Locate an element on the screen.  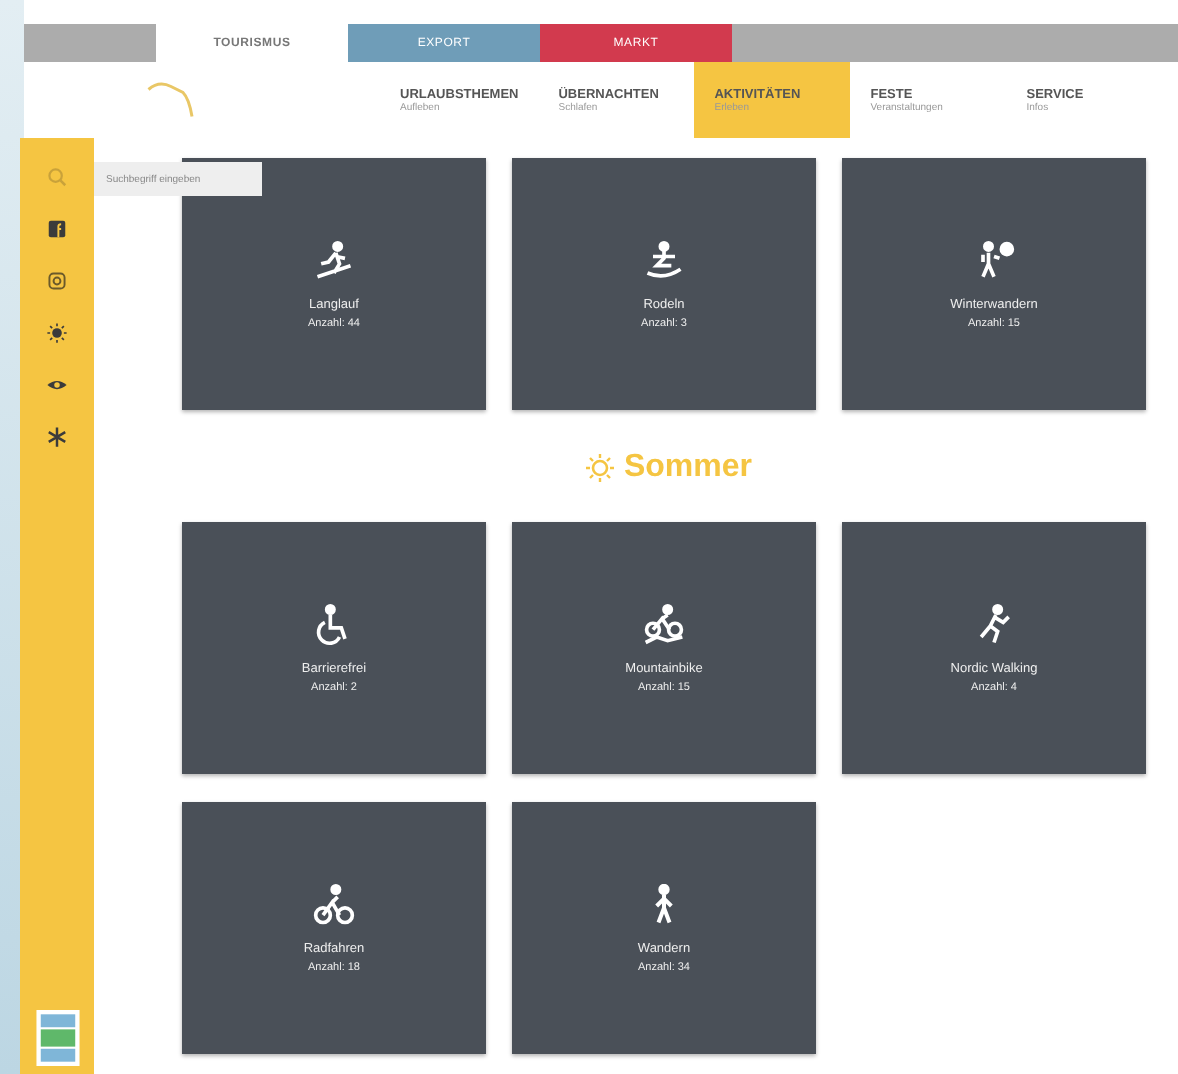
mountain-bike-icon is located at coordinates (664, 625).